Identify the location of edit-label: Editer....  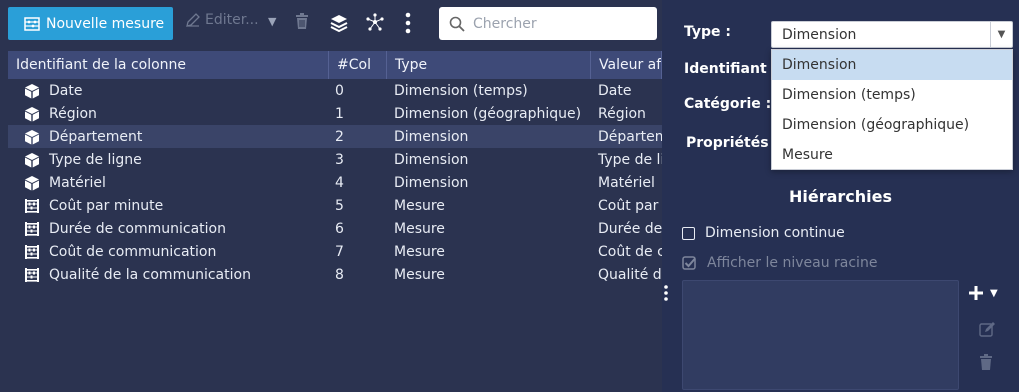
(232, 20).